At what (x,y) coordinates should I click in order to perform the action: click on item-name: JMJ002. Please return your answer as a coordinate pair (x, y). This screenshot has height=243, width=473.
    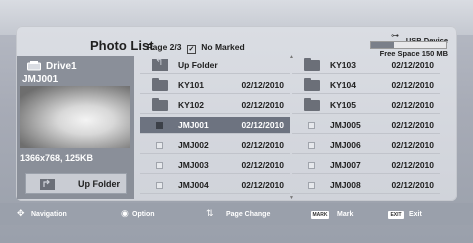
    Looking at the image, I should click on (193, 145).